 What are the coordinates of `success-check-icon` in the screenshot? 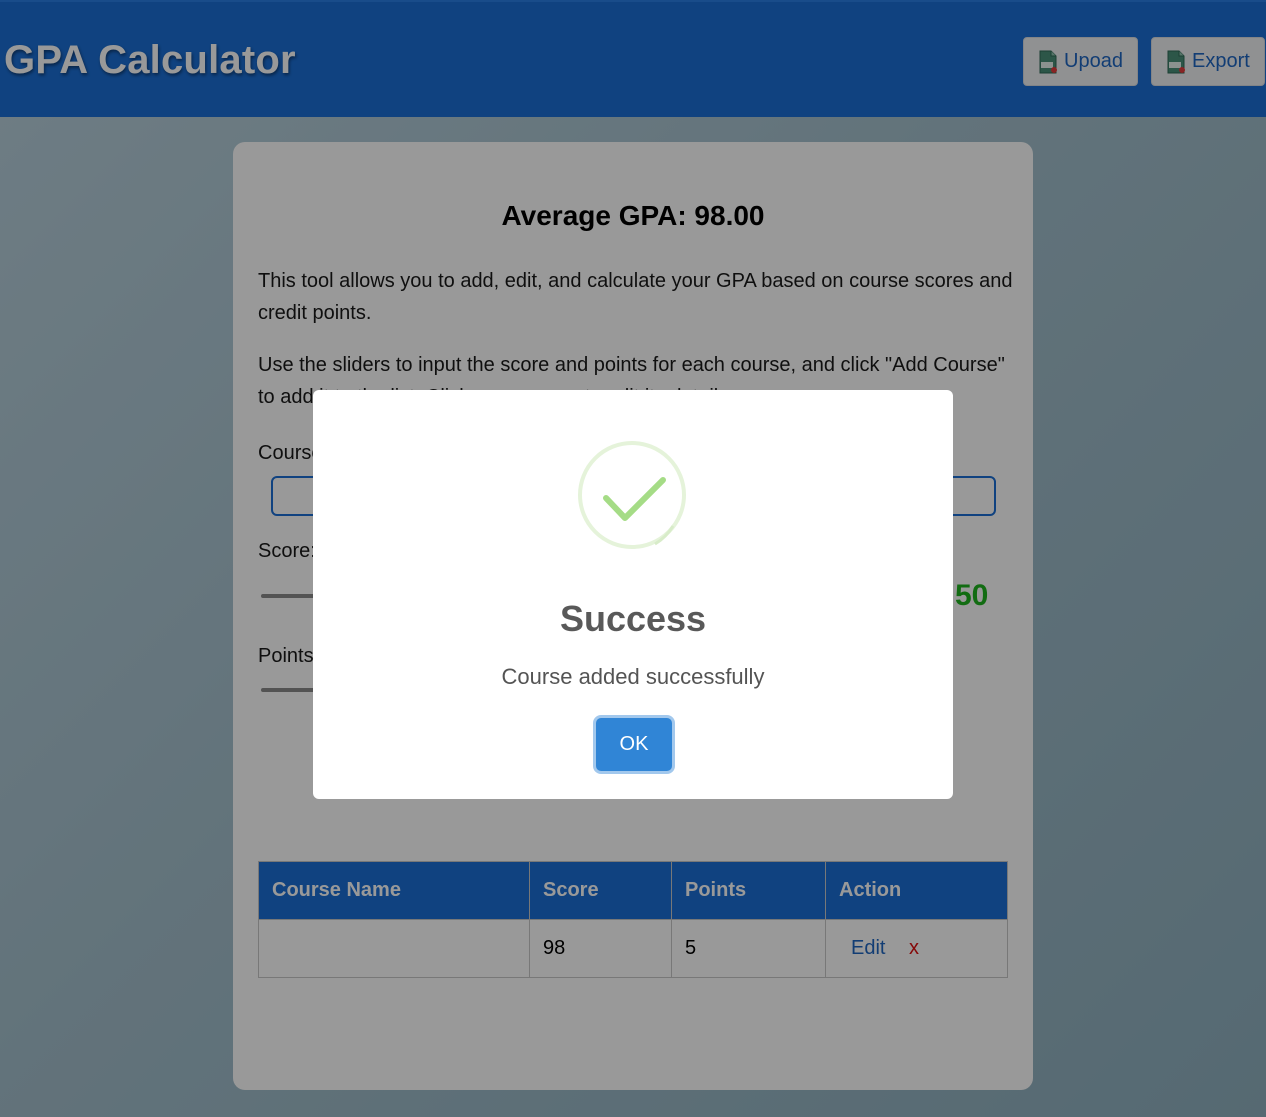 It's located at (632, 495).